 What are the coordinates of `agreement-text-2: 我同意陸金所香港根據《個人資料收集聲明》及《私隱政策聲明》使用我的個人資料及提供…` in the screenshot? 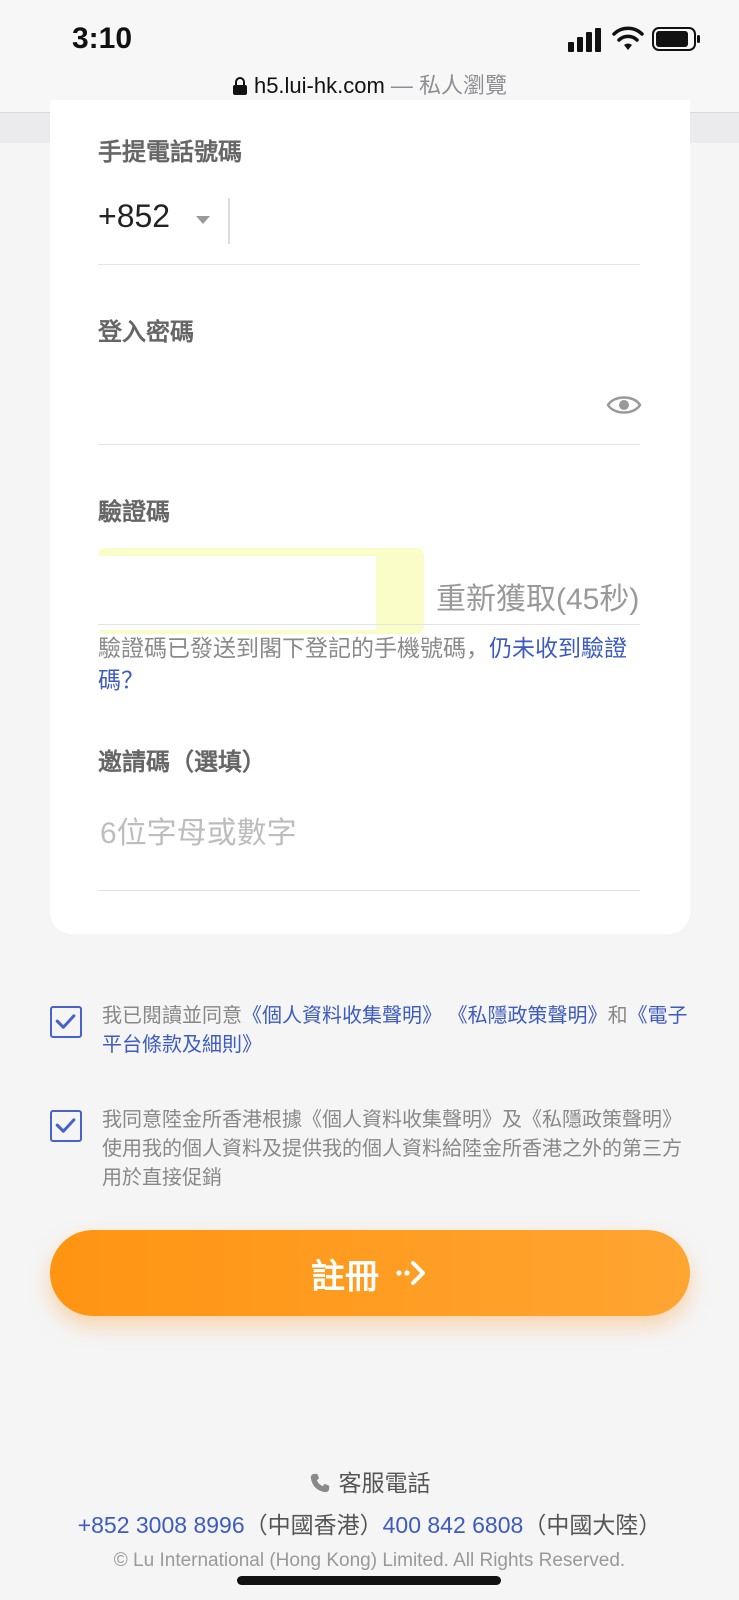 It's located at (392, 1149).